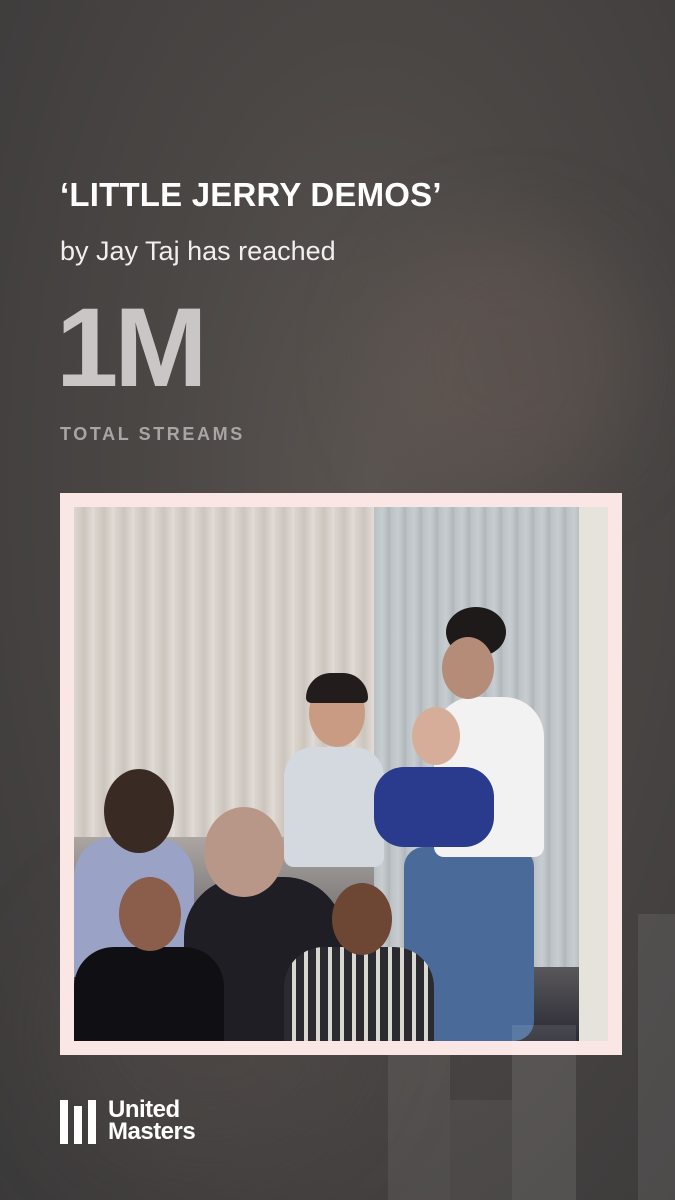 The image size is (675, 1200). I want to click on artist-subtitle: by Jay Taj has reached, so click(198, 251).